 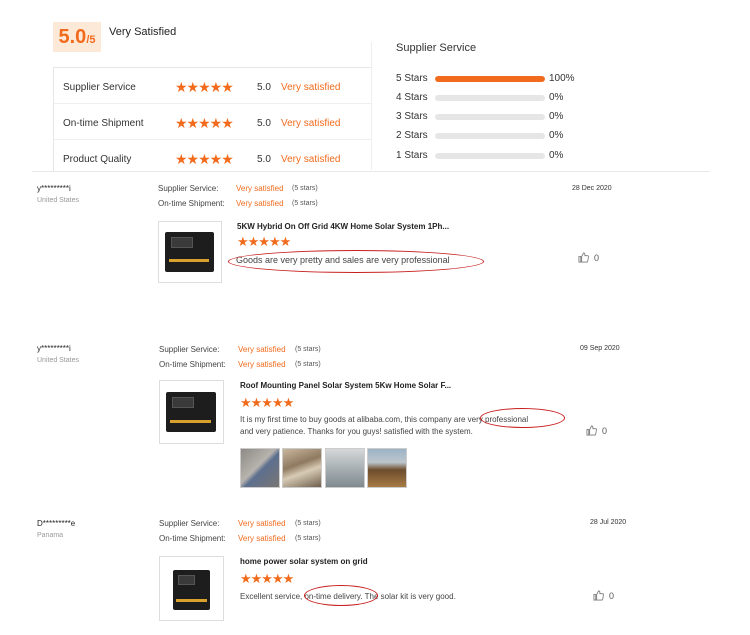 I want to click on distribution-row-label: 5 Stars, so click(x=412, y=78).